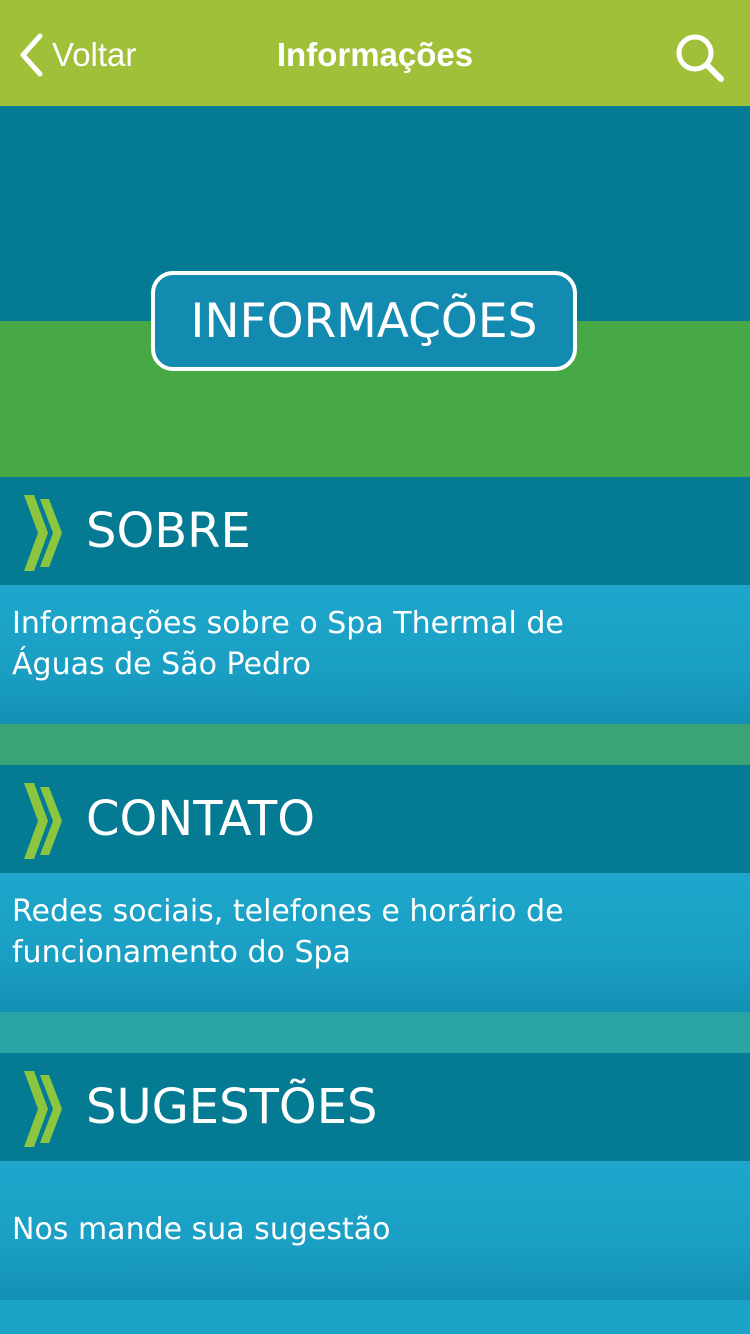  I want to click on section-header-sobre: SOBRE, so click(375, 531).